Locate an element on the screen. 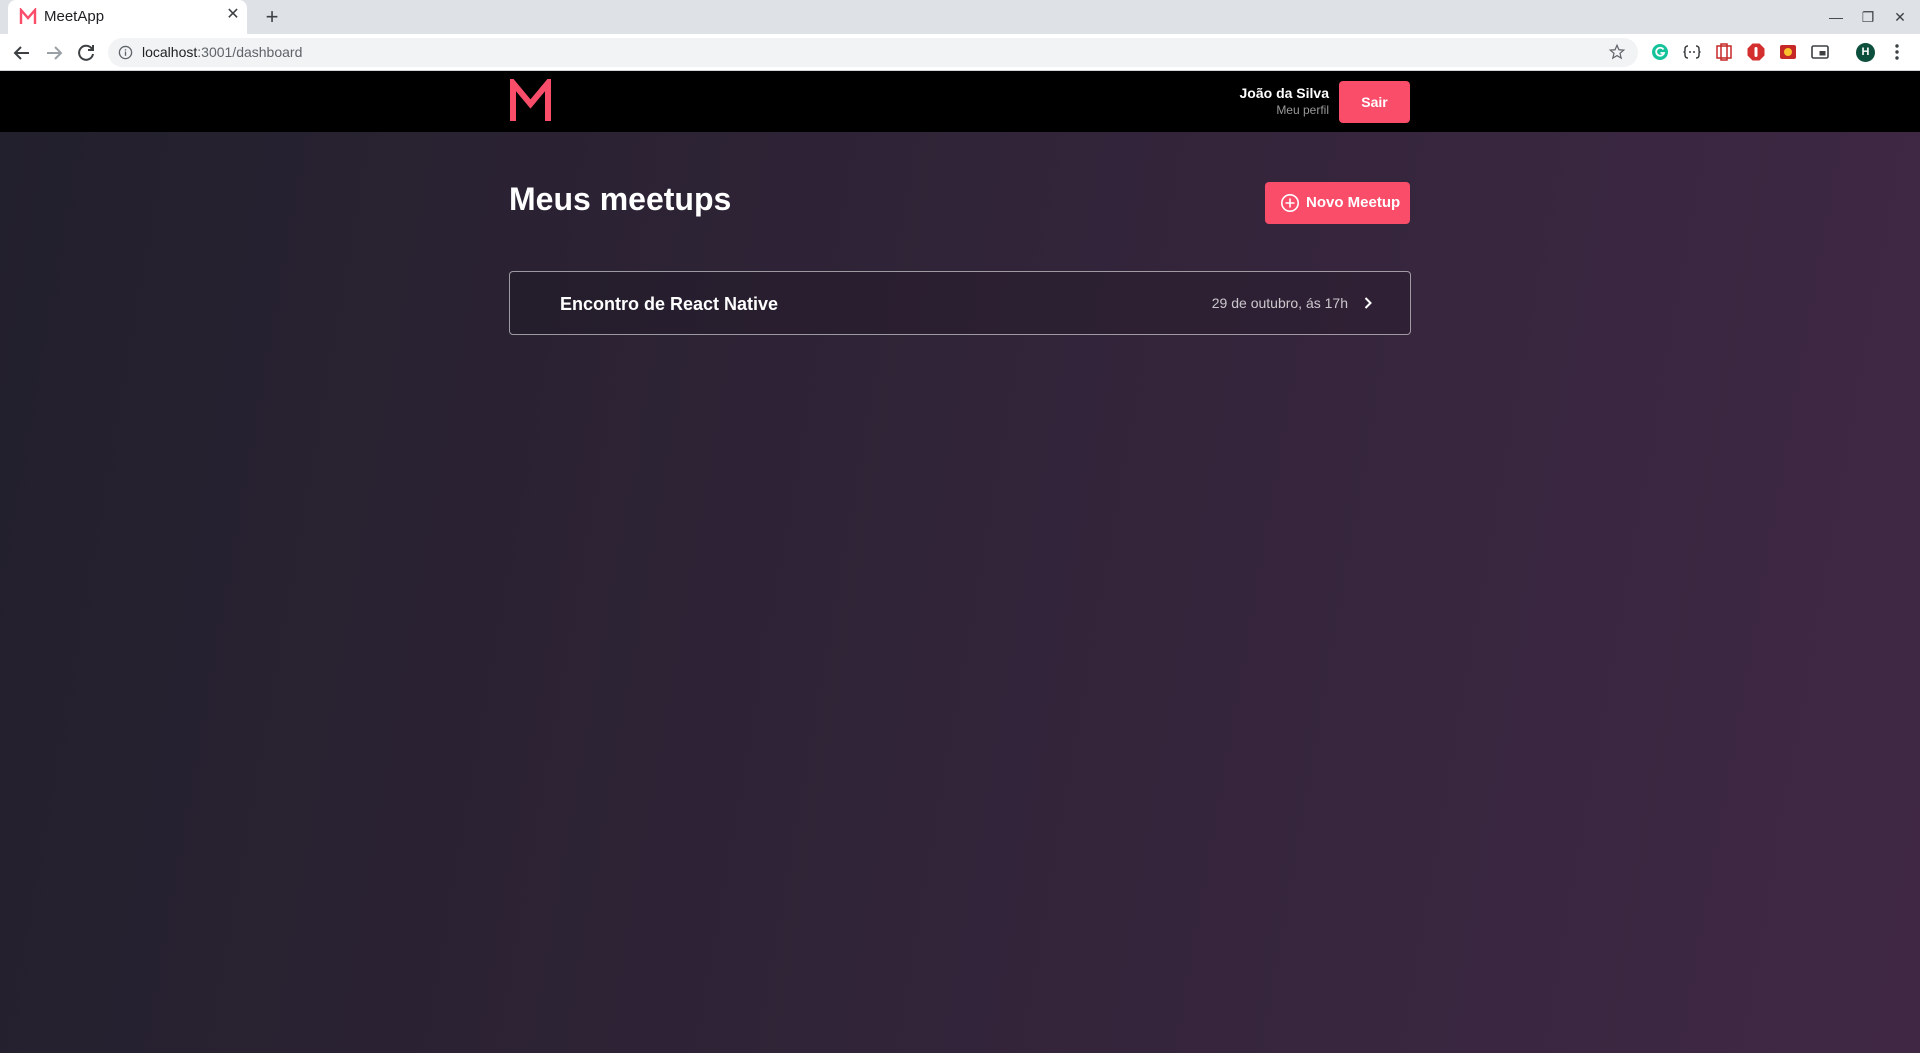 The image size is (1920, 1053). new-tab-button: + is located at coordinates (272, 17).